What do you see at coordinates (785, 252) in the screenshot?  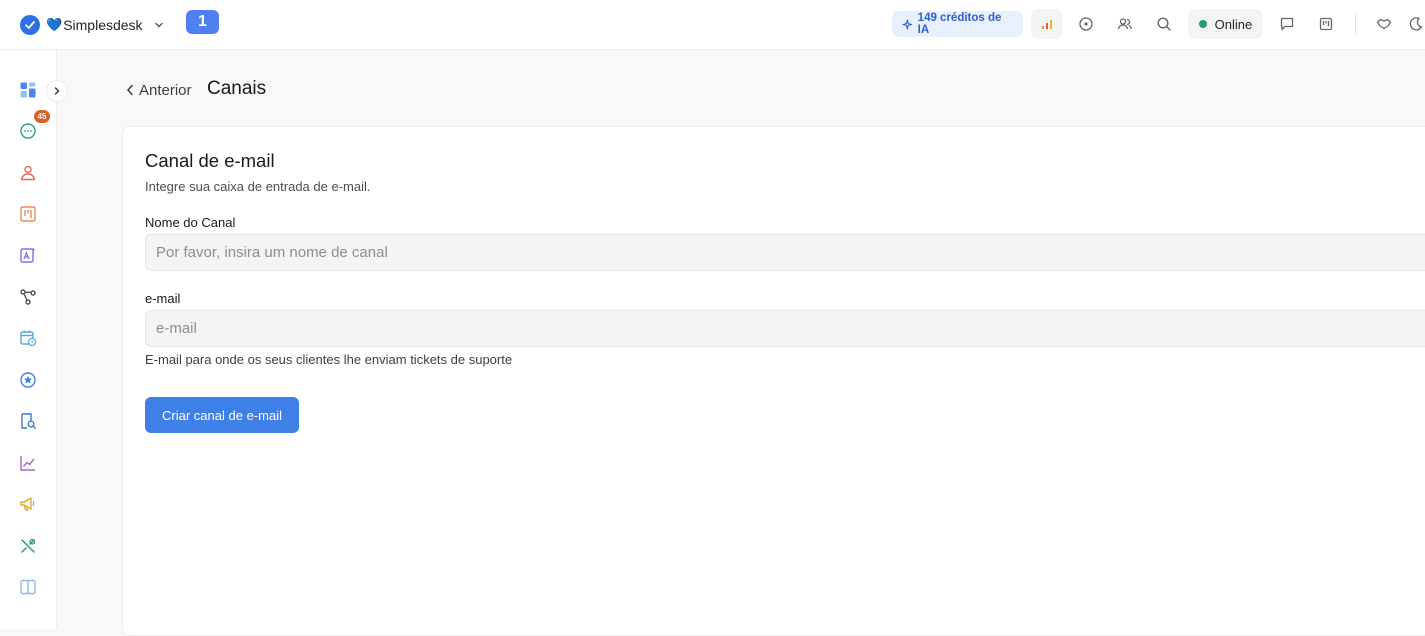 I see `channel-name-input` at bounding box center [785, 252].